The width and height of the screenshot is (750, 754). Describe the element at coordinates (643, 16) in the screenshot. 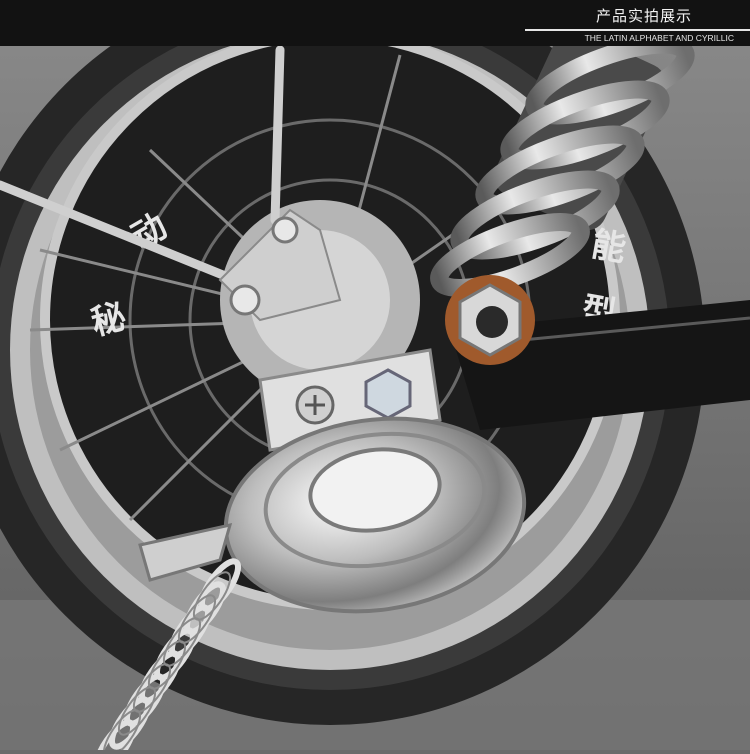

I see `banner-title: 产品实拍展示` at that location.